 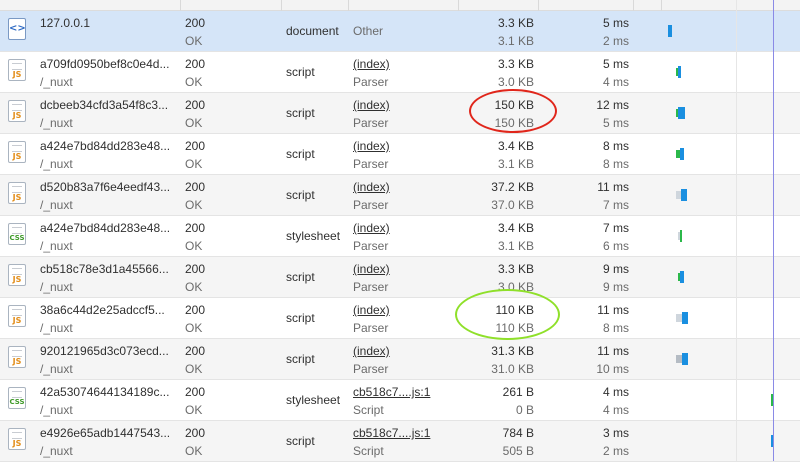 What do you see at coordinates (615, 433) in the screenshot?
I see `total-time: 3 ms` at bounding box center [615, 433].